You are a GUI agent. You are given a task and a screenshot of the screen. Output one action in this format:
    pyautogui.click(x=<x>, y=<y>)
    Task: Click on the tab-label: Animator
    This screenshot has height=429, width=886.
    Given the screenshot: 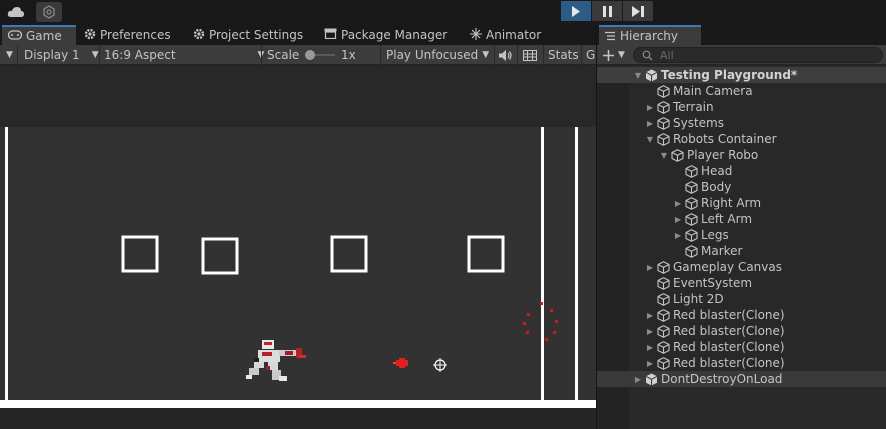 What is the action you would take?
    pyautogui.click(x=514, y=35)
    